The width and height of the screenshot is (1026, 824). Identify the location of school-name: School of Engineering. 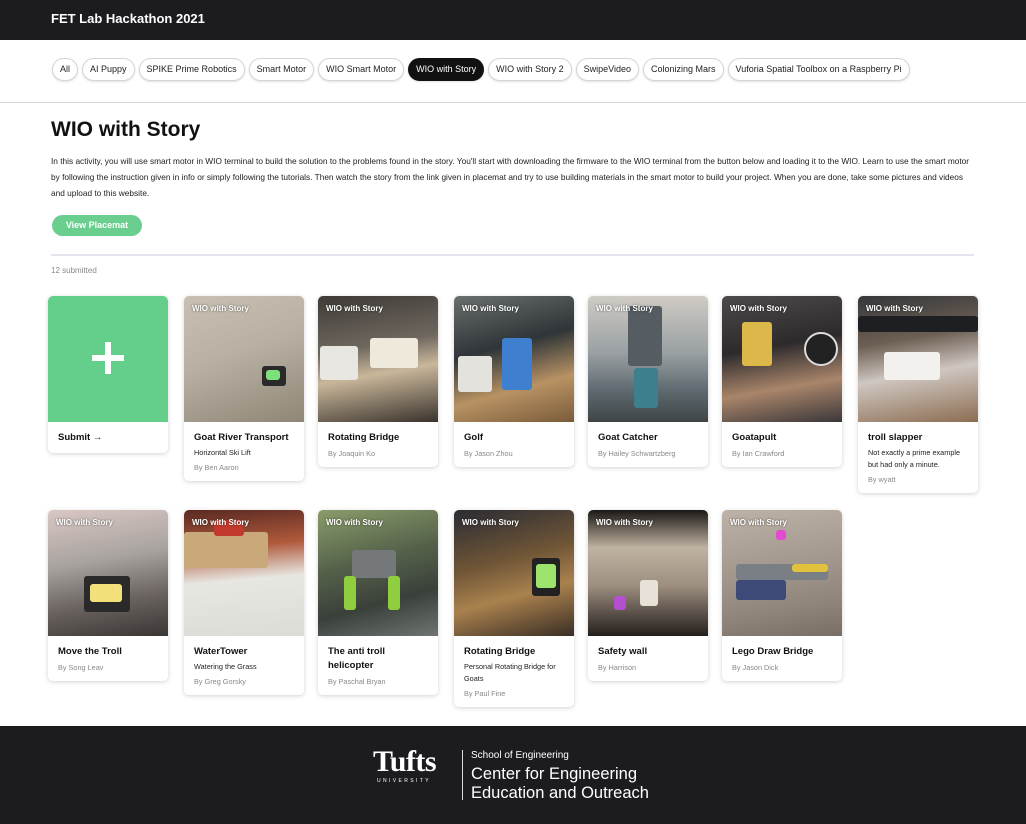
(520, 755).